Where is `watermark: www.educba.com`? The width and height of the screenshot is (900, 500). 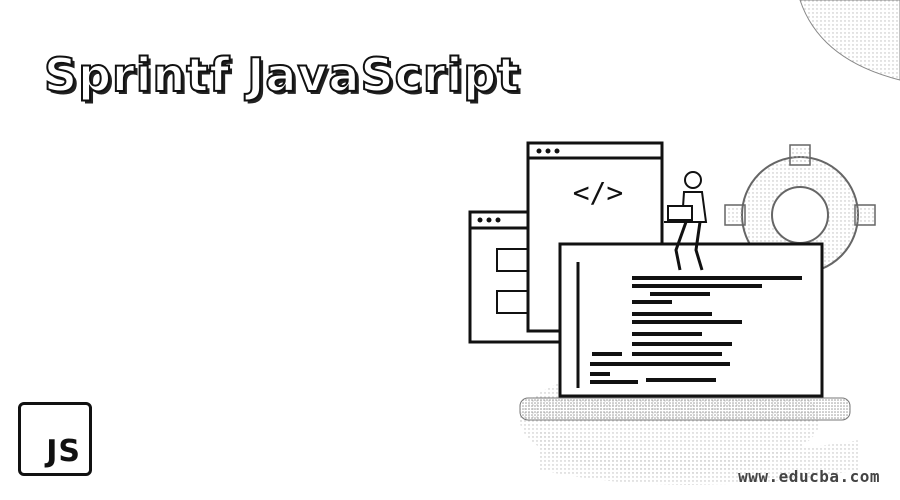 watermark: www.educba.com is located at coordinates (809, 476).